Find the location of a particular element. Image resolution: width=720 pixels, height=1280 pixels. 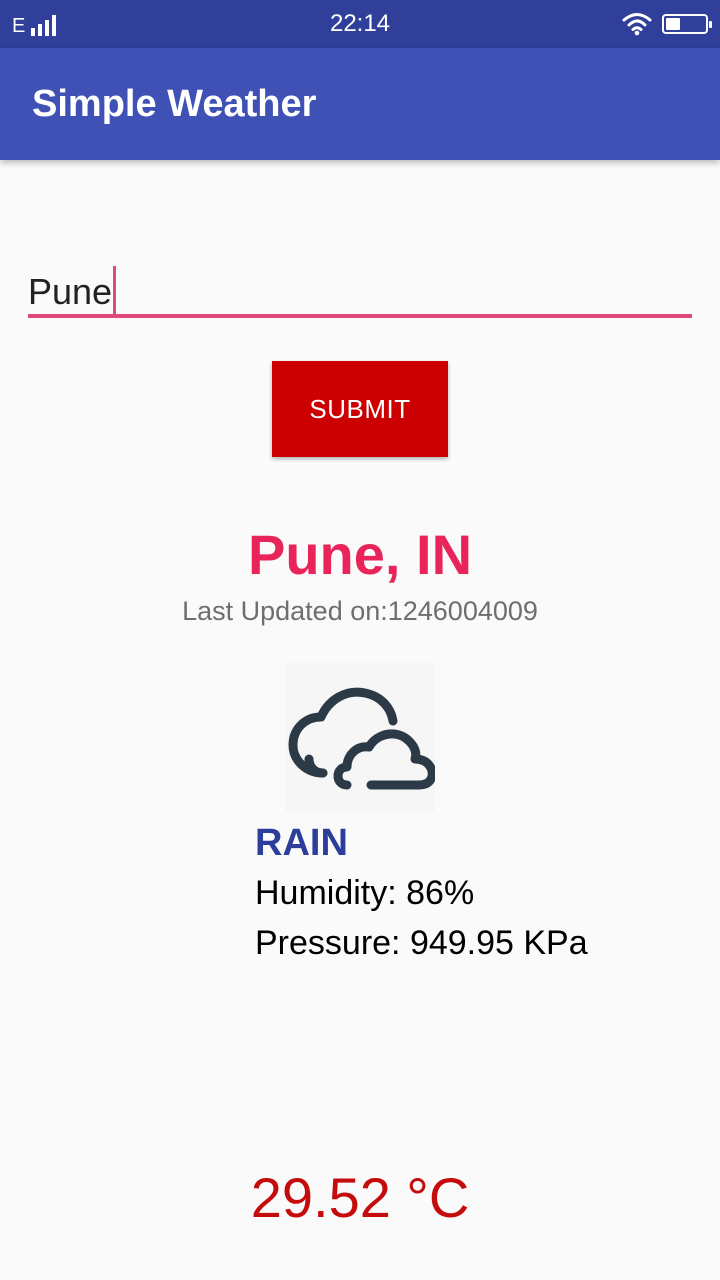

status-time: 22:14 is located at coordinates (360, 23).